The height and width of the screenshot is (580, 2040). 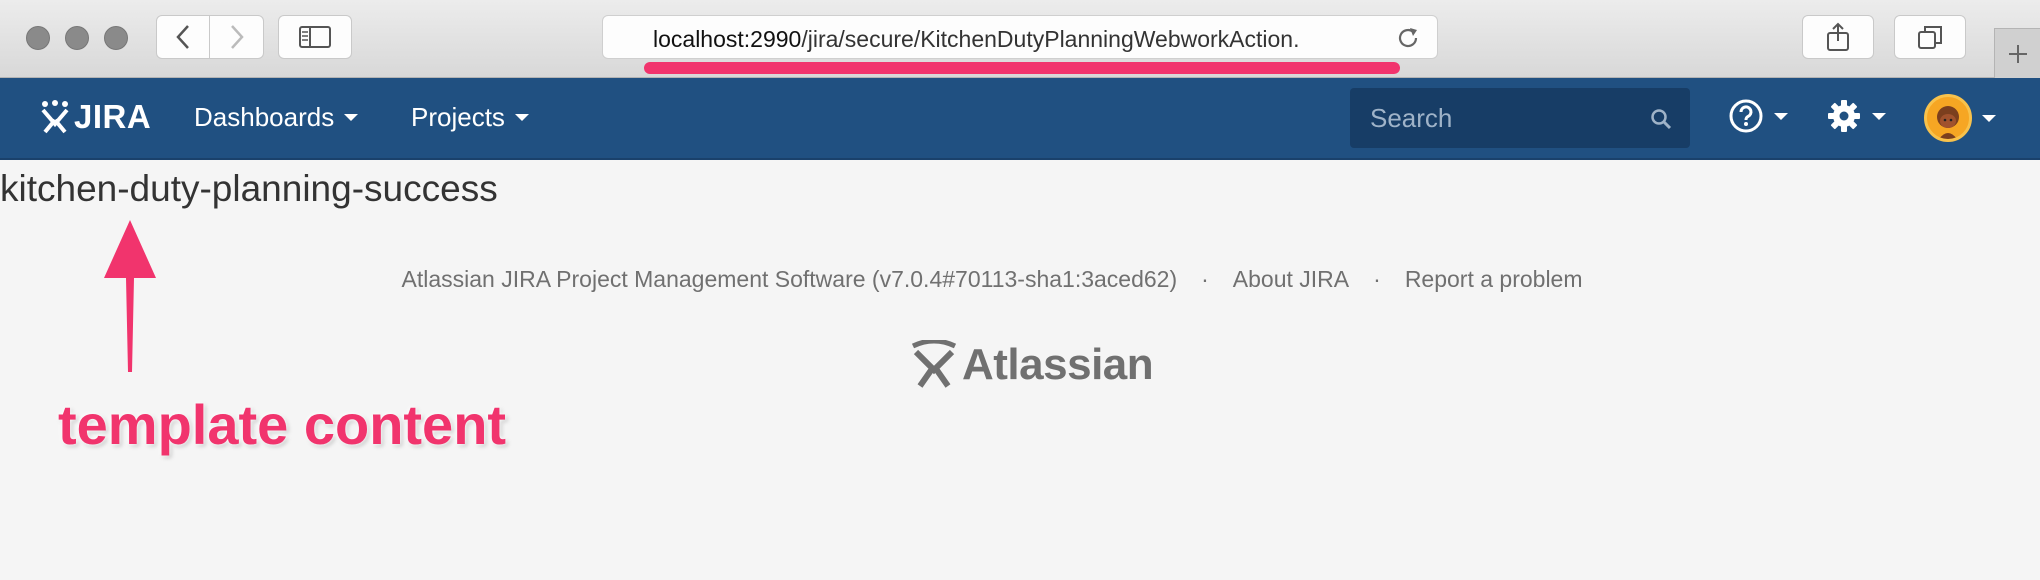 I want to click on annotation-label: template content, so click(x=282, y=424).